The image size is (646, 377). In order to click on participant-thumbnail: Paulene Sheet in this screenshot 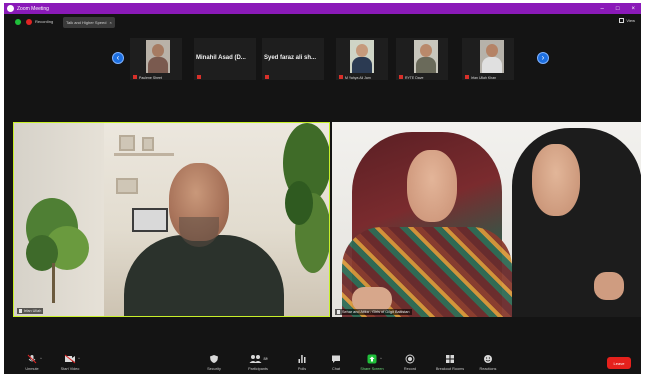, I will do `click(156, 59)`.